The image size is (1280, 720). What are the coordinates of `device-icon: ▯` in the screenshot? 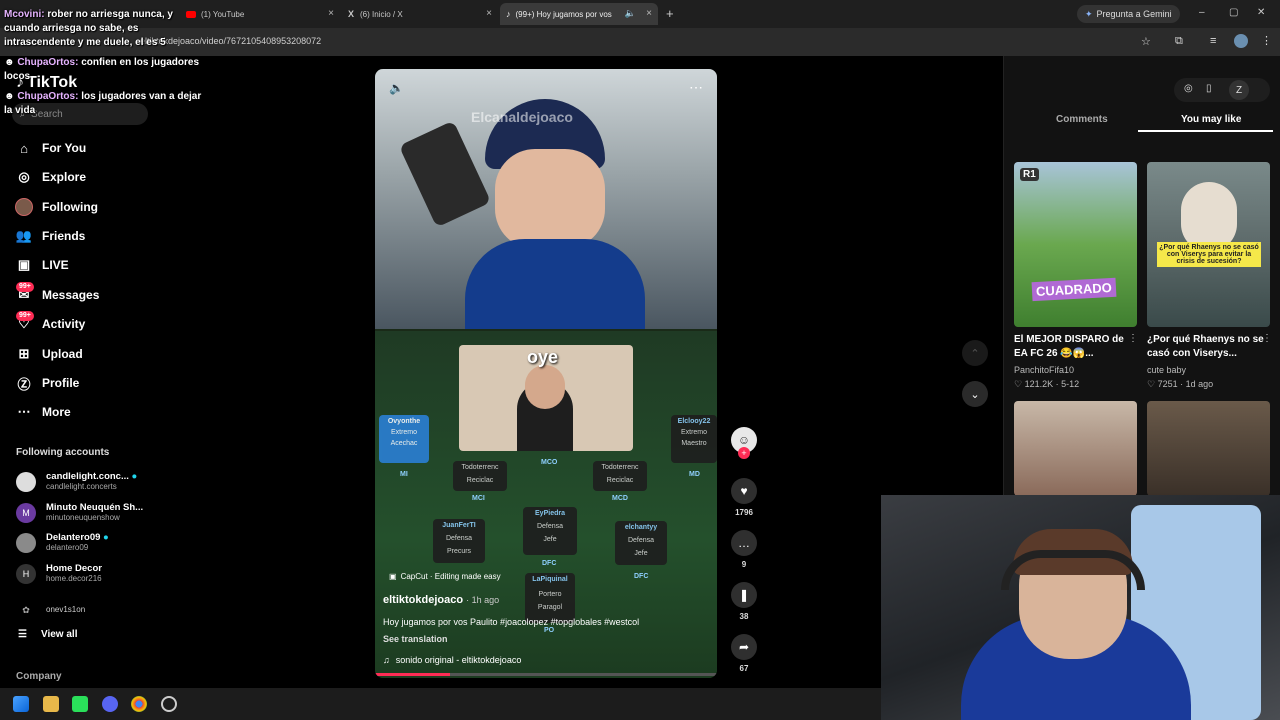 It's located at (1209, 88).